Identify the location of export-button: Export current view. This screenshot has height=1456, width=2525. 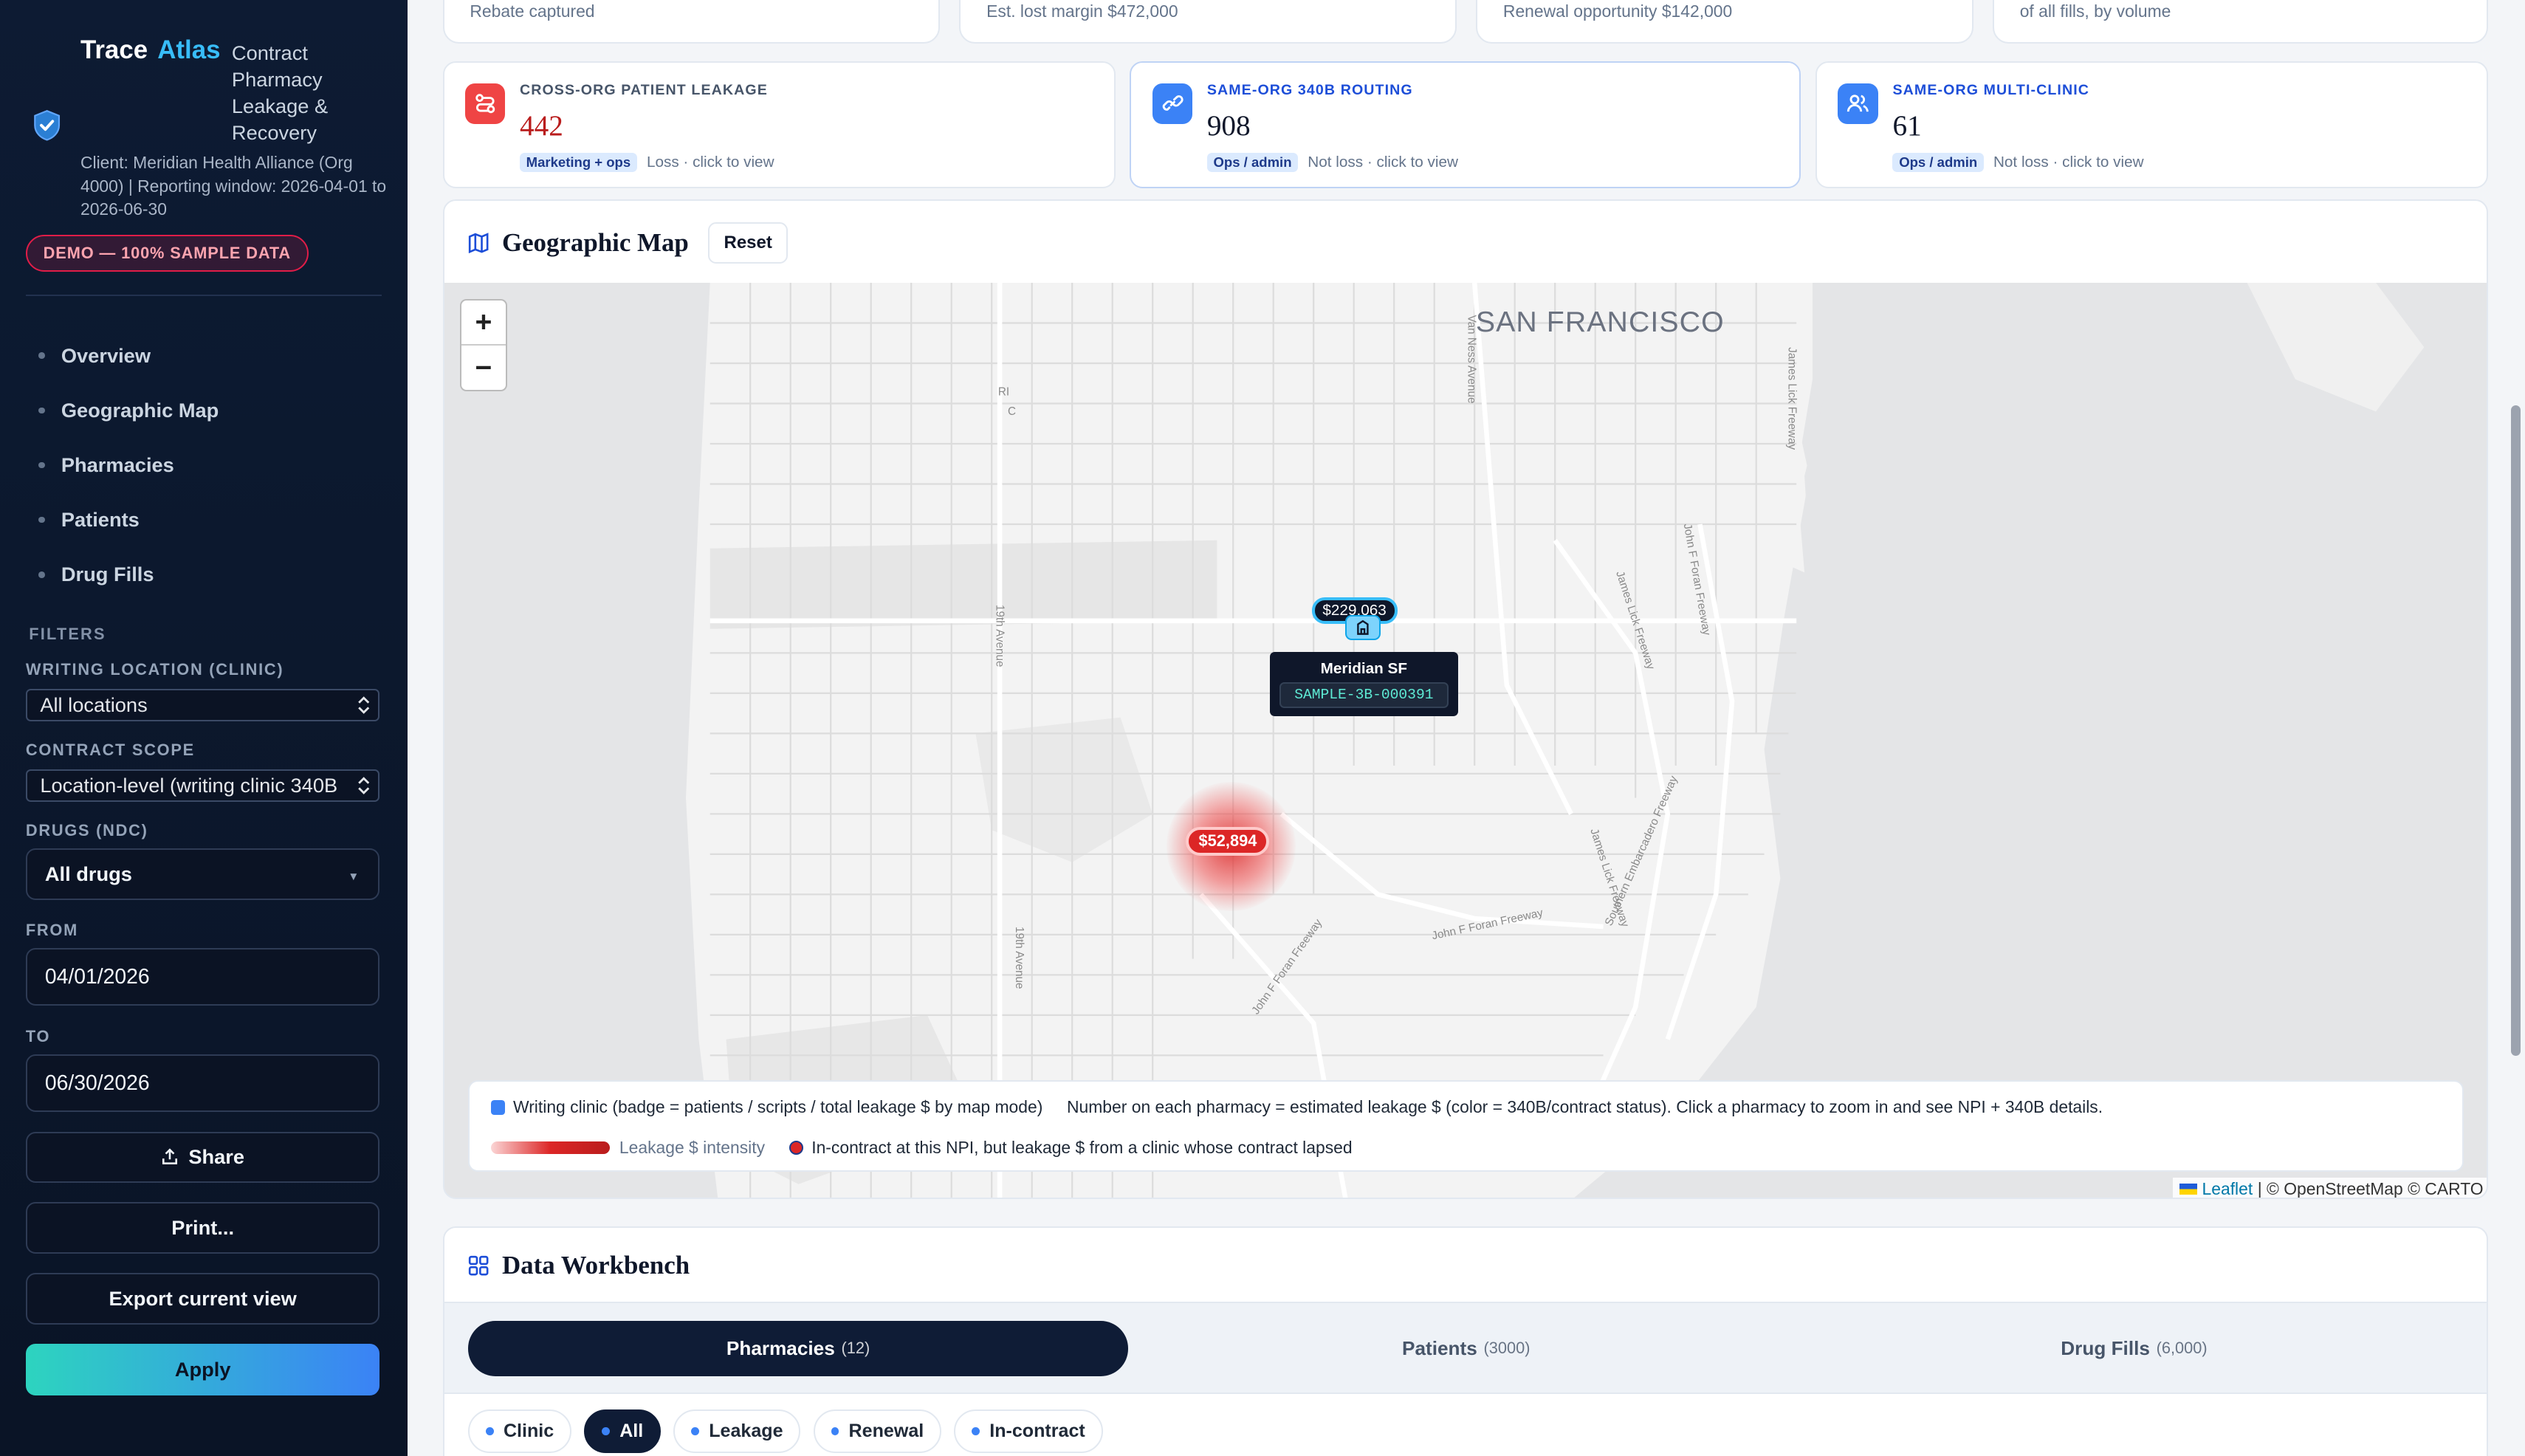
(202, 1299).